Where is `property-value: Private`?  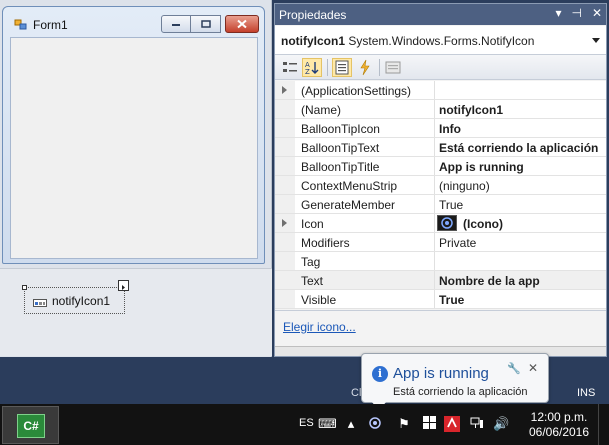
property-value: Private is located at coordinates (457, 243).